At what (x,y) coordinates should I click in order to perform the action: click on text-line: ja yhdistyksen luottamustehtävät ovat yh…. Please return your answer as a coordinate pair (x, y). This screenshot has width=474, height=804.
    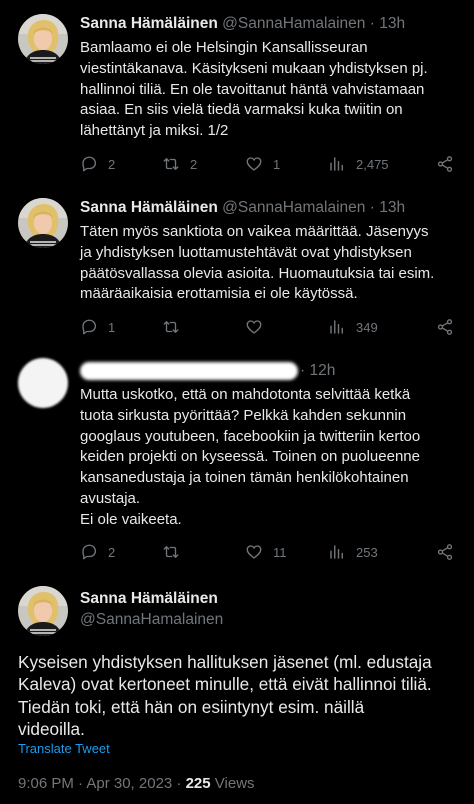
    Looking at the image, I should click on (246, 252).